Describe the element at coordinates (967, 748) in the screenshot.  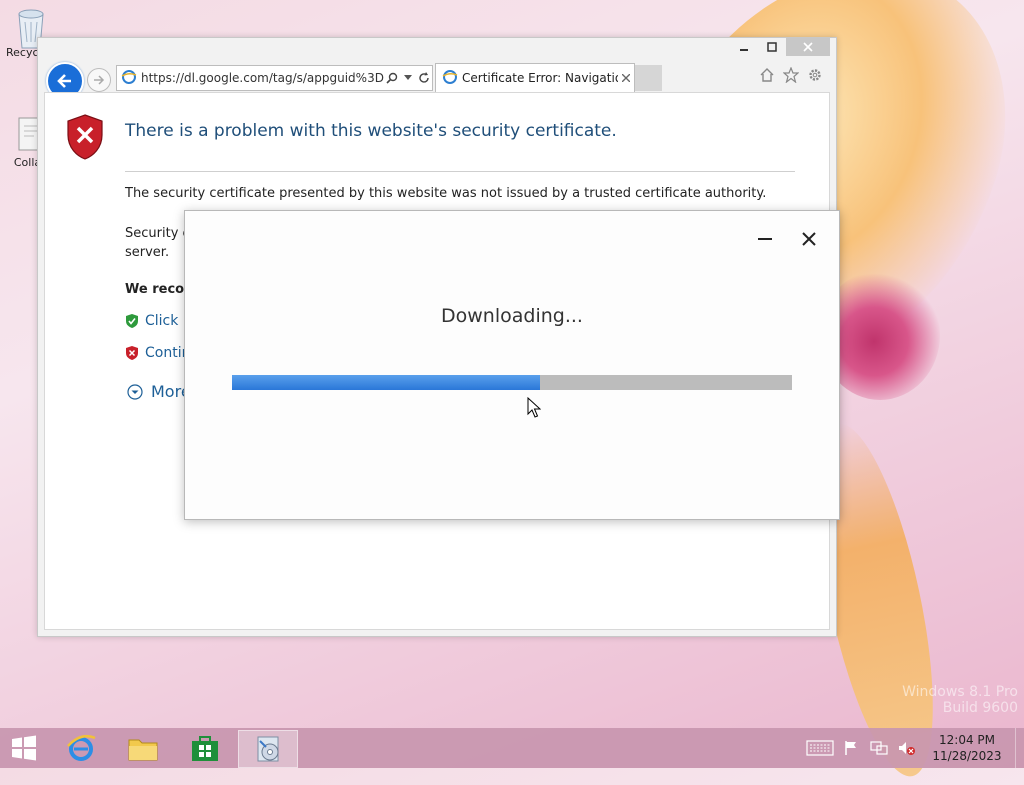
I see `clock: 12:04 PM 11/28/2023` at that location.